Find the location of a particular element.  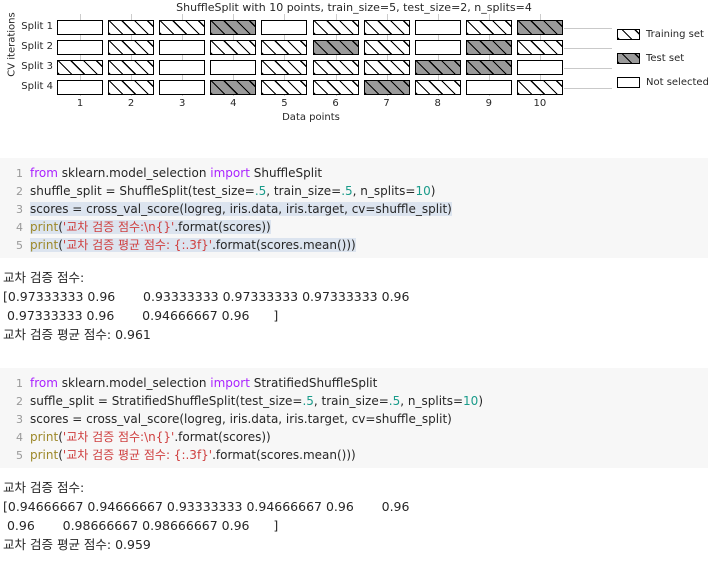

split-label-4: Split 4 is located at coordinates (37, 86).